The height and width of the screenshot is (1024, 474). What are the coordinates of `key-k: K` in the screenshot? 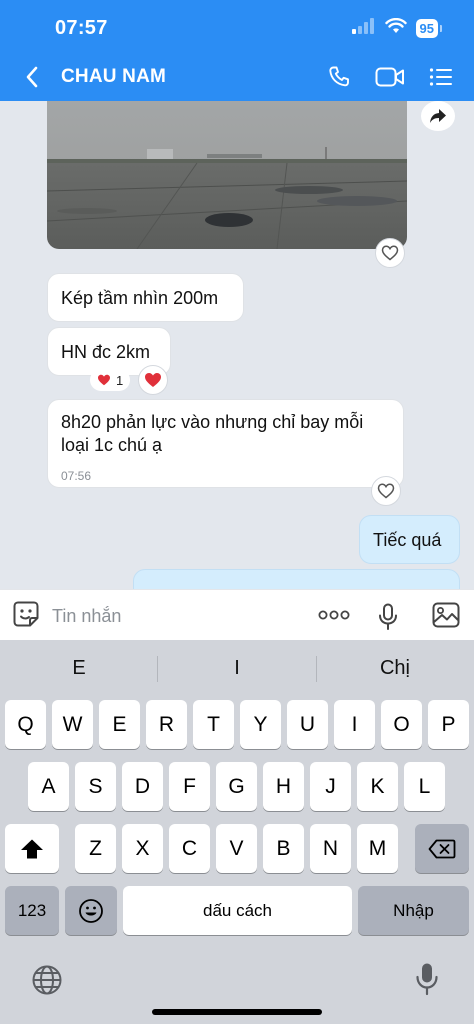 It's located at (377, 786).